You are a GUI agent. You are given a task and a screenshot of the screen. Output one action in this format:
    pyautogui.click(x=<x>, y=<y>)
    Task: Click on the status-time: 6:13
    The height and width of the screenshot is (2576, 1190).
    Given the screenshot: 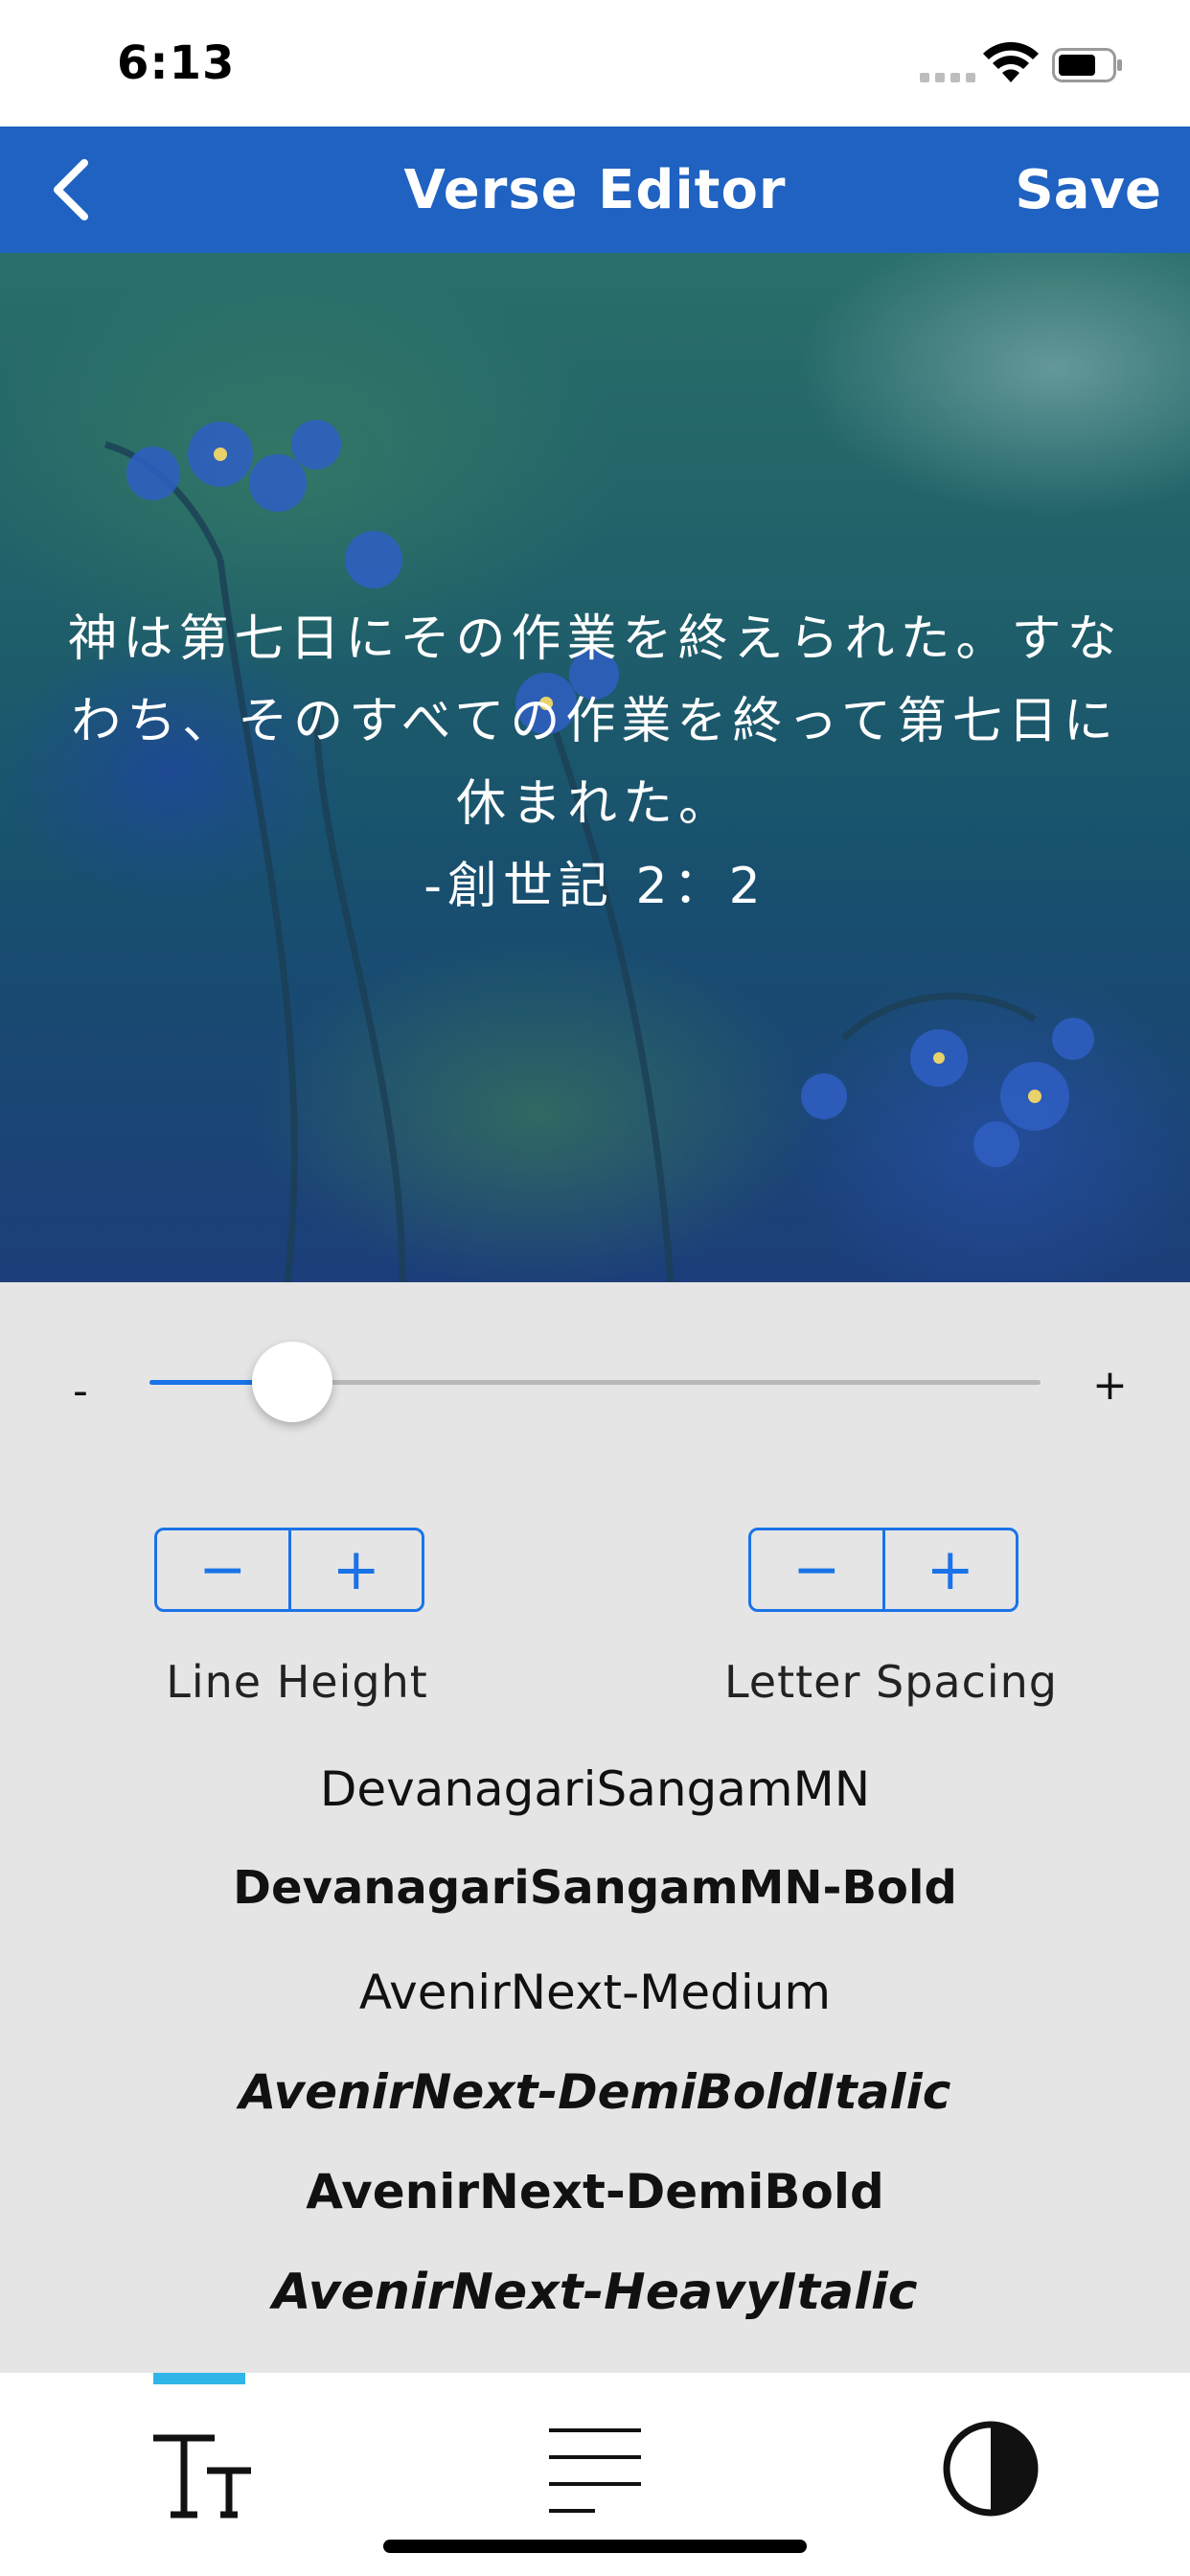 What is the action you would take?
    pyautogui.click(x=177, y=63)
    